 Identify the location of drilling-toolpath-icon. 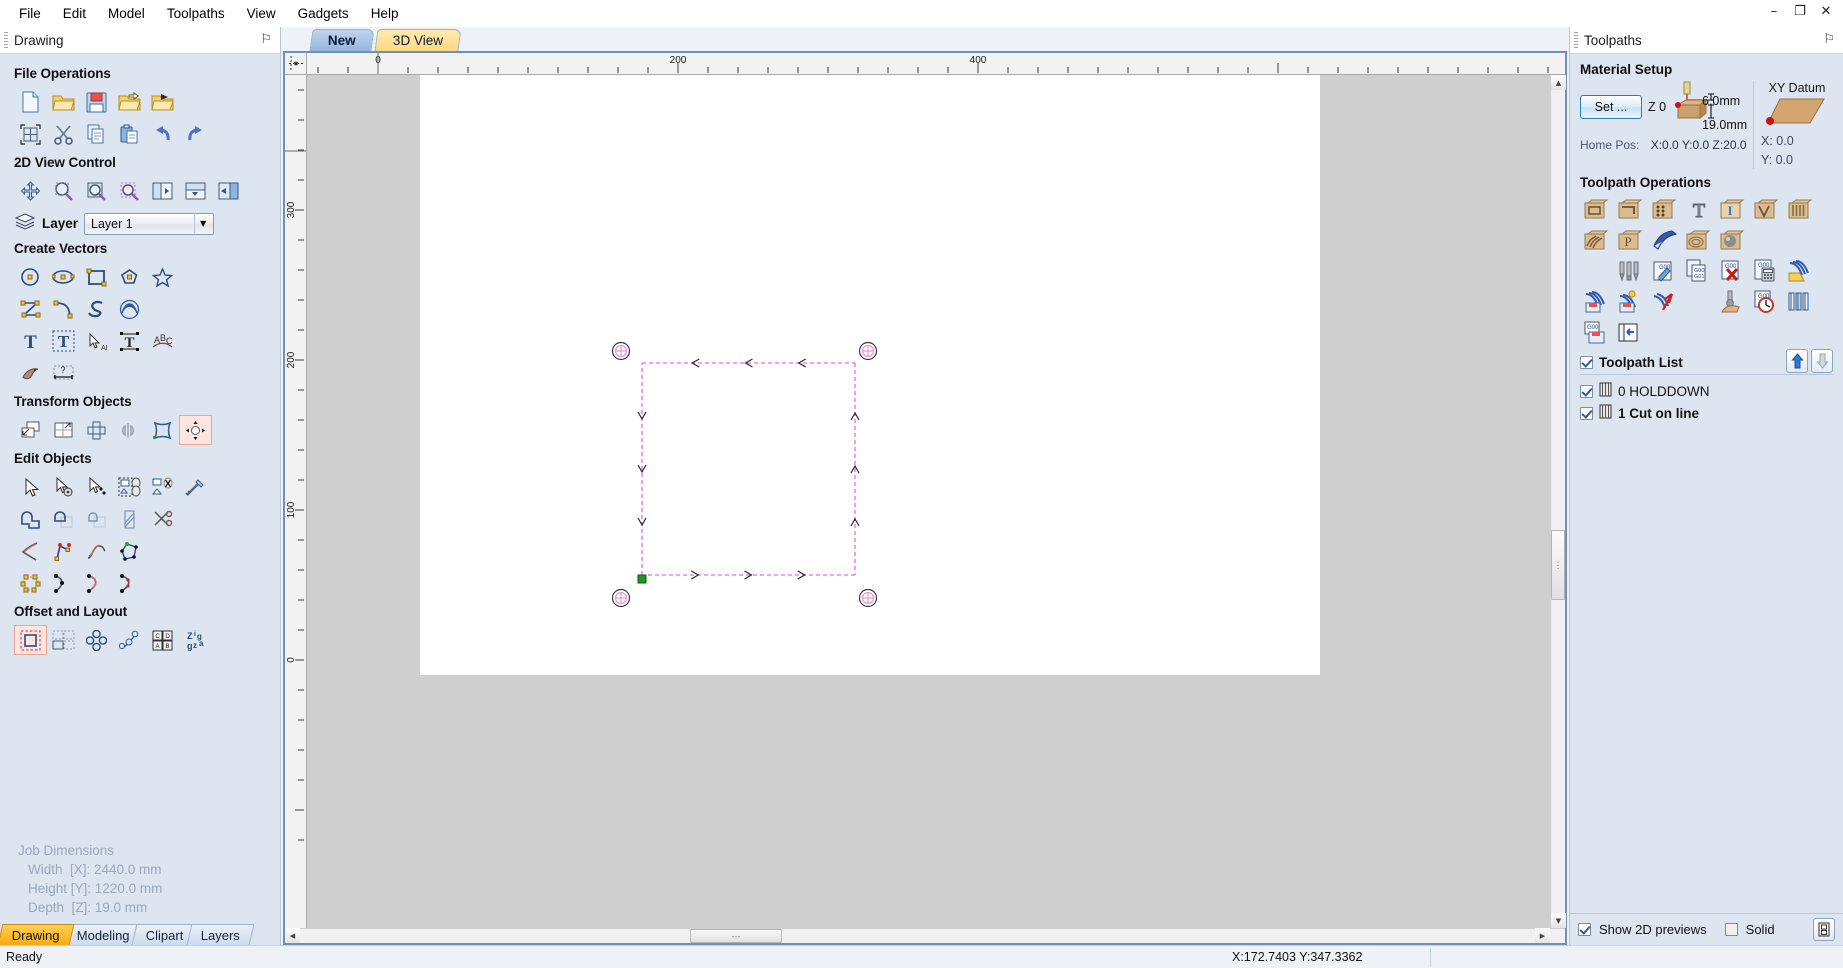
(1665, 209).